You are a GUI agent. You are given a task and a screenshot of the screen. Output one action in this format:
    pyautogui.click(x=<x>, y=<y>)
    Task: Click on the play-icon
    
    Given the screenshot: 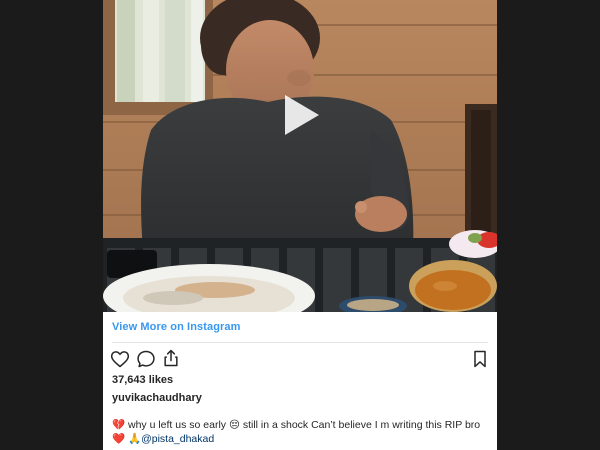 What is the action you would take?
    pyautogui.click(x=300, y=115)
    